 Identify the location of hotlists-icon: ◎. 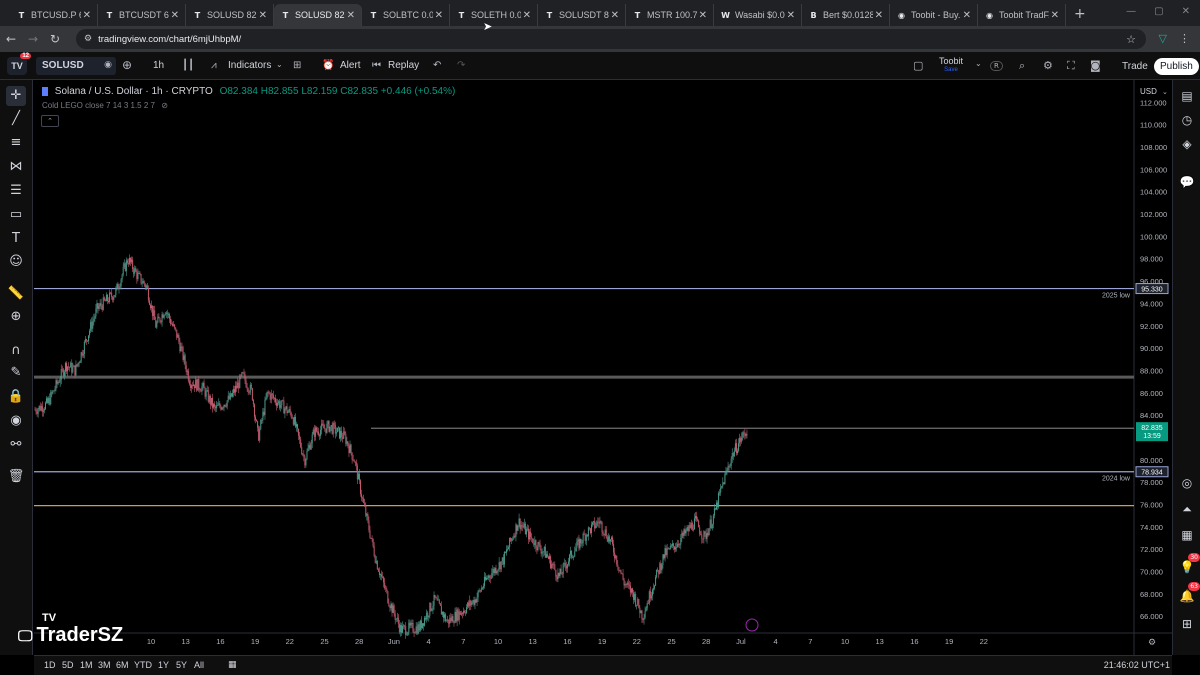
(1187, 483).